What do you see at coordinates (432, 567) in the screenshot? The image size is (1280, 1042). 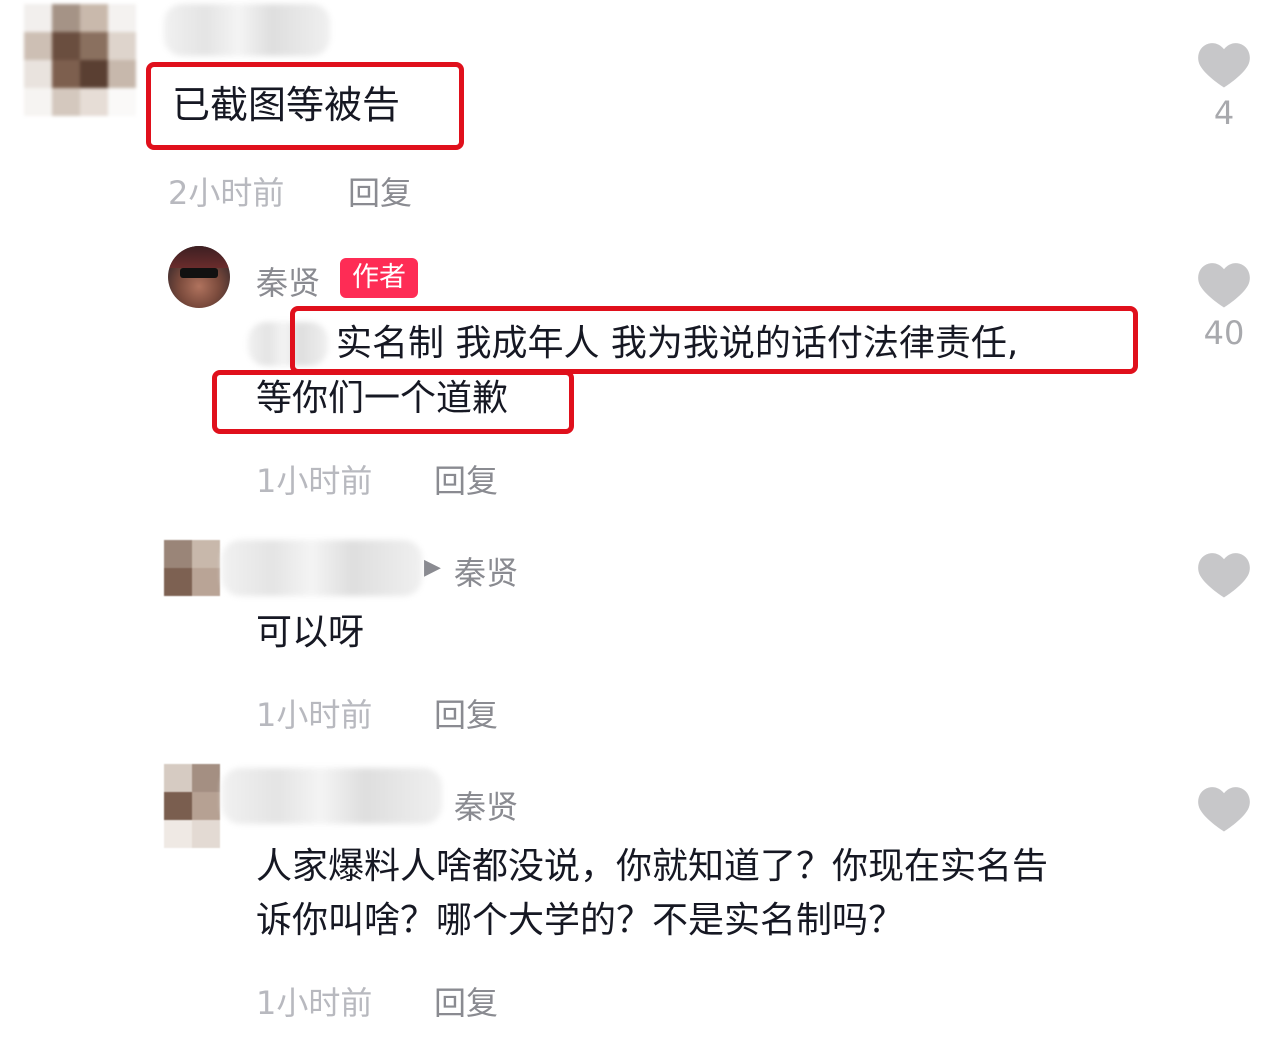 I see `caret-right-icon: ▶` at bounding box center [432, 567].